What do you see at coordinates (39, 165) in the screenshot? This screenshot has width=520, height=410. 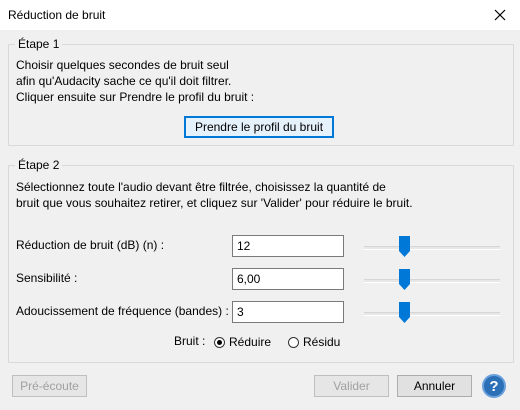 I see `step2-legend: Étape 2` at bounding box center [39, 165].